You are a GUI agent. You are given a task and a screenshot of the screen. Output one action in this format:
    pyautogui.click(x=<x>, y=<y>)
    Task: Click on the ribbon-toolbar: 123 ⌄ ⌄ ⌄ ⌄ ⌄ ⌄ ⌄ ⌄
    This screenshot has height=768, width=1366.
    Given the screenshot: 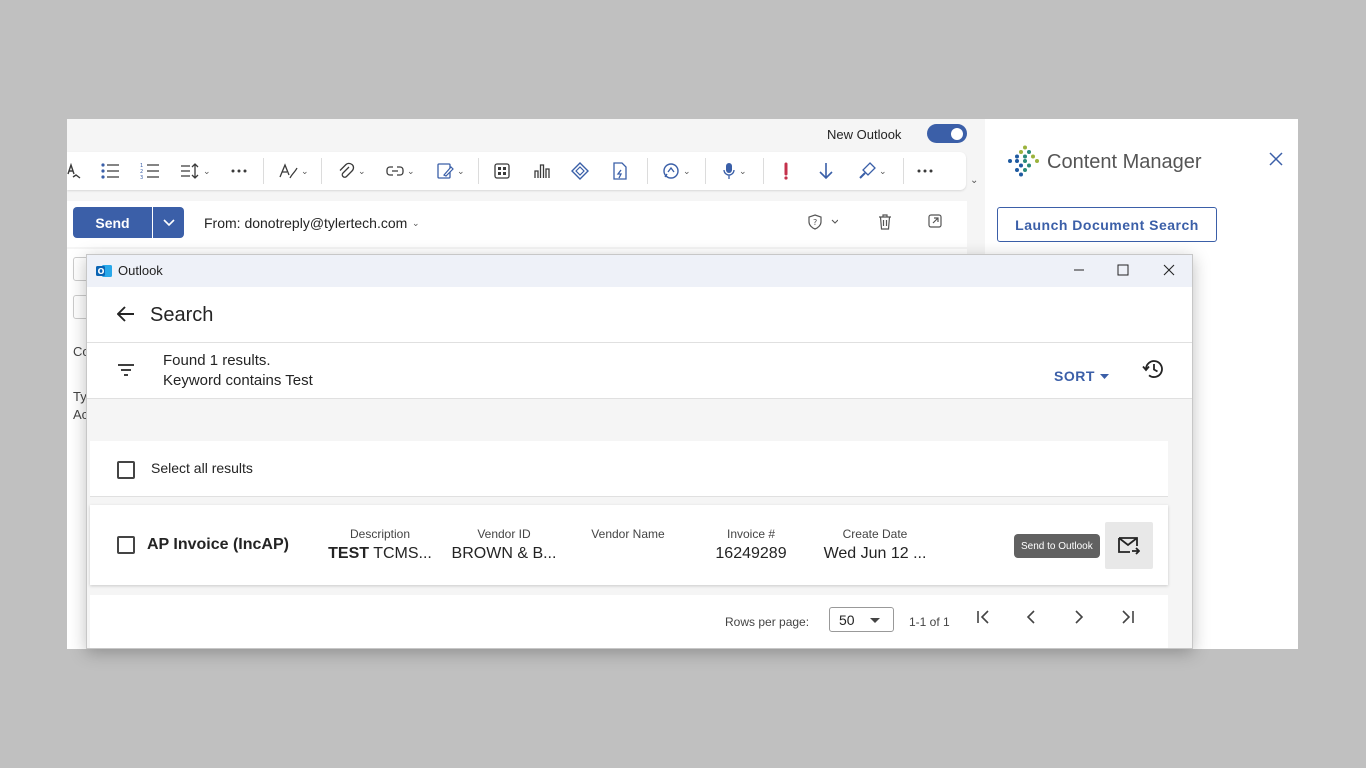 What is the action you would take?
    pyautogui.click(x=516, y=171)
    